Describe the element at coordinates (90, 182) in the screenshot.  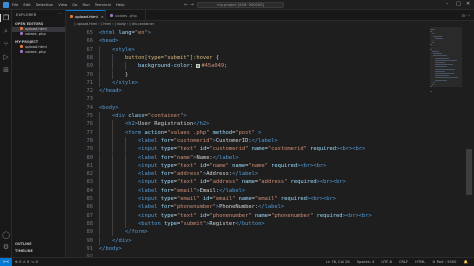
I see `line-number: 83` at that location.